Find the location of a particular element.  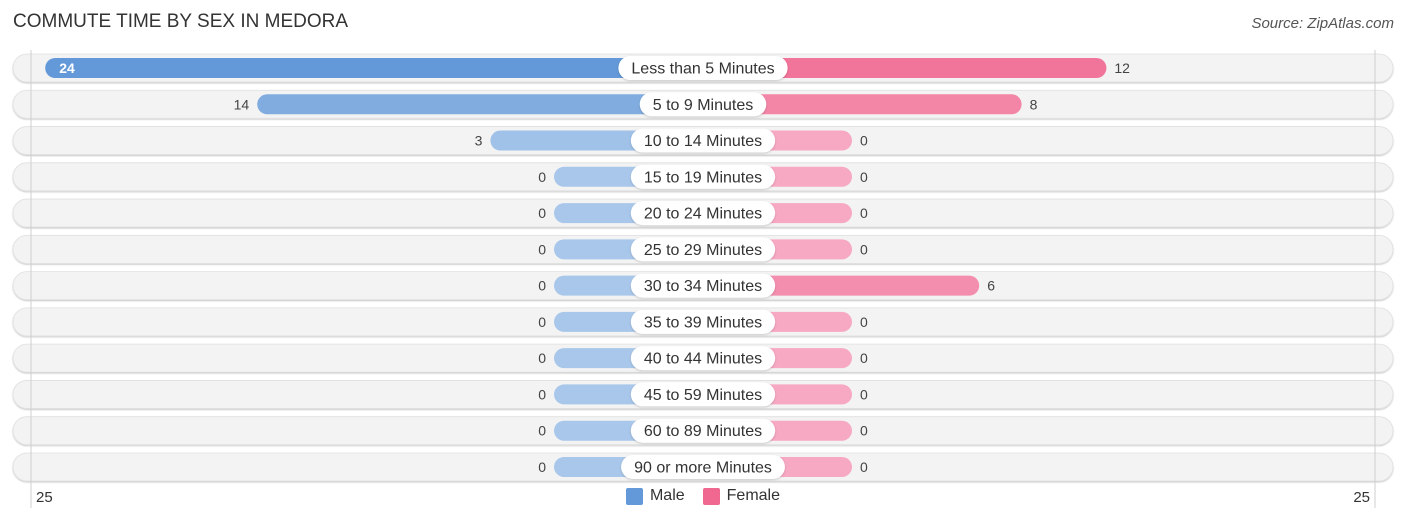

legend-label-female: Female is located at coordinates (753, 495).